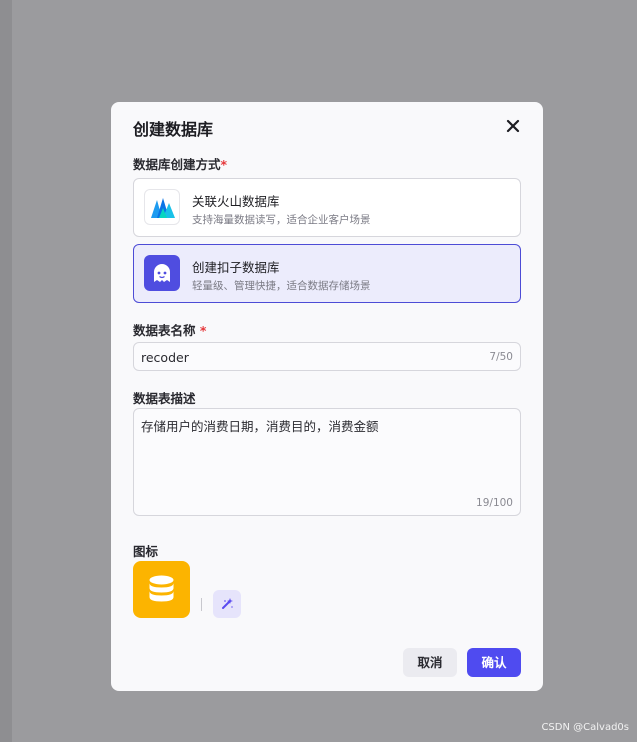  I want to click on magic-wand-icon, so click(227, 603).